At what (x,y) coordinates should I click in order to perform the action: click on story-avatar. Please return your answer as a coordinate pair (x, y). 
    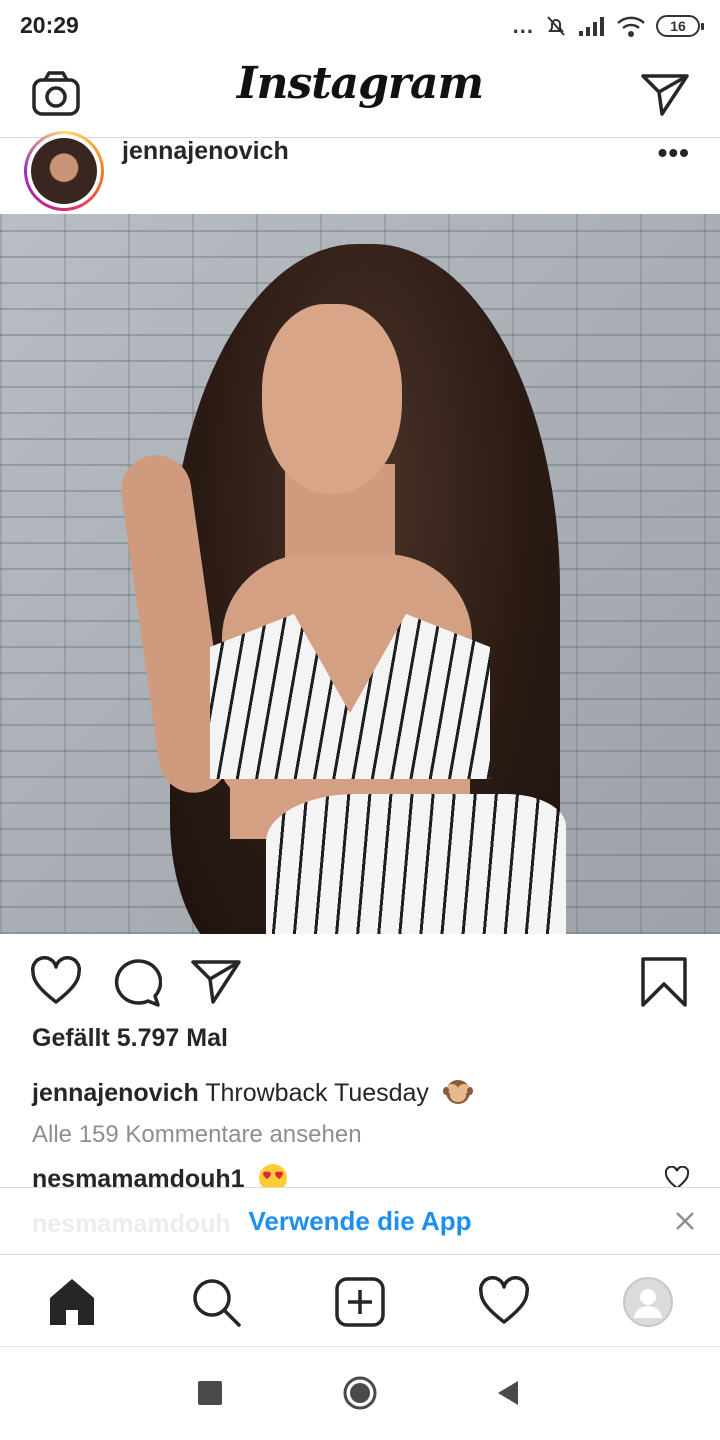
    Looking at the image, I should click on (64, 171).